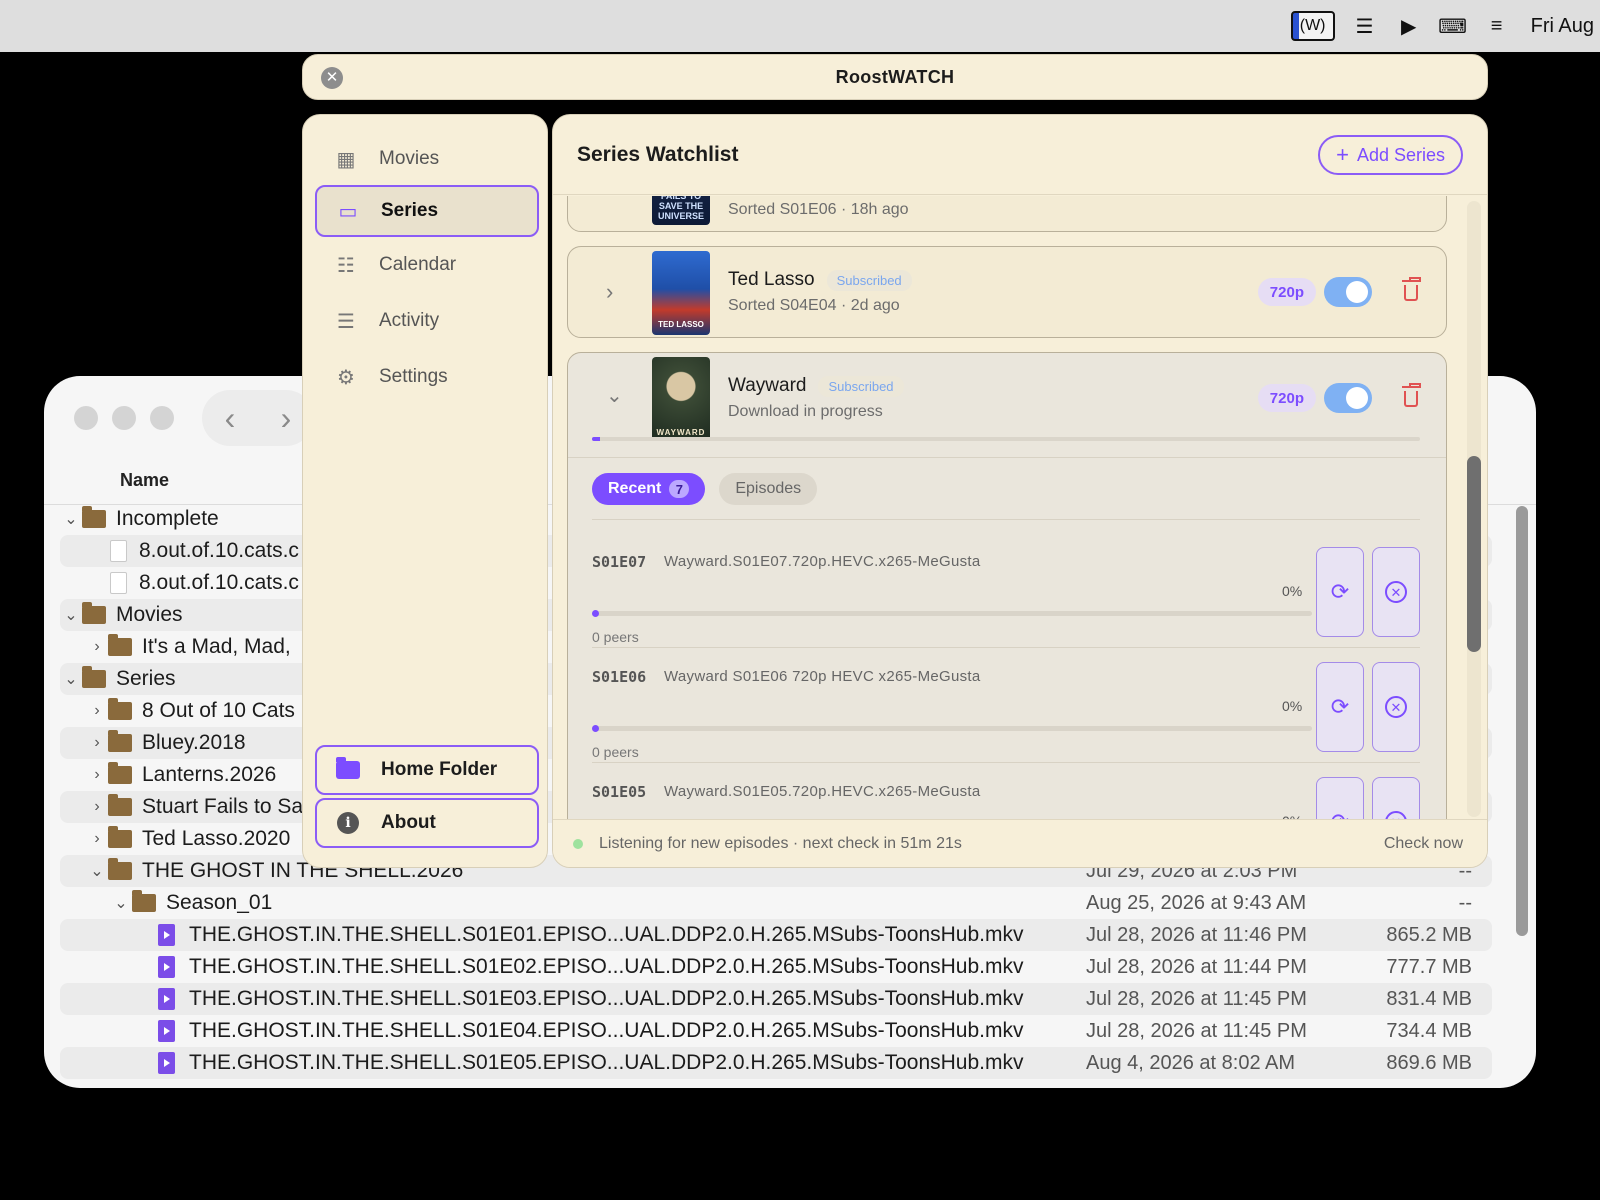 This screenshot has width=1600, height=1200. What do you see at coordinates (86, 418) in the screenshot?
I see `close-window-button` at bounding box center [86, 418].